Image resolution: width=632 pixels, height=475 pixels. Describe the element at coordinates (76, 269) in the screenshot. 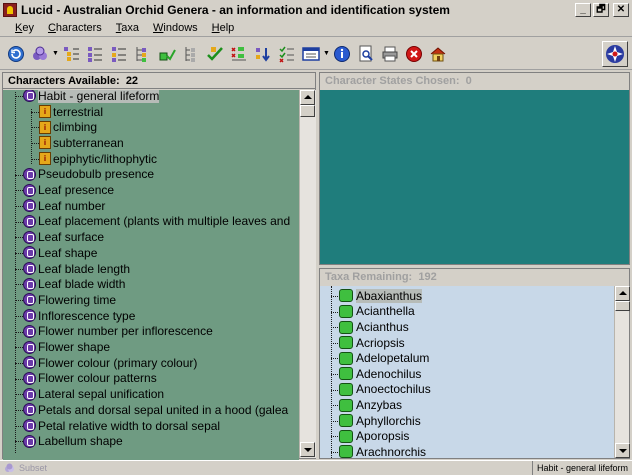

I see `character-item: Leaf blade length` at that location.